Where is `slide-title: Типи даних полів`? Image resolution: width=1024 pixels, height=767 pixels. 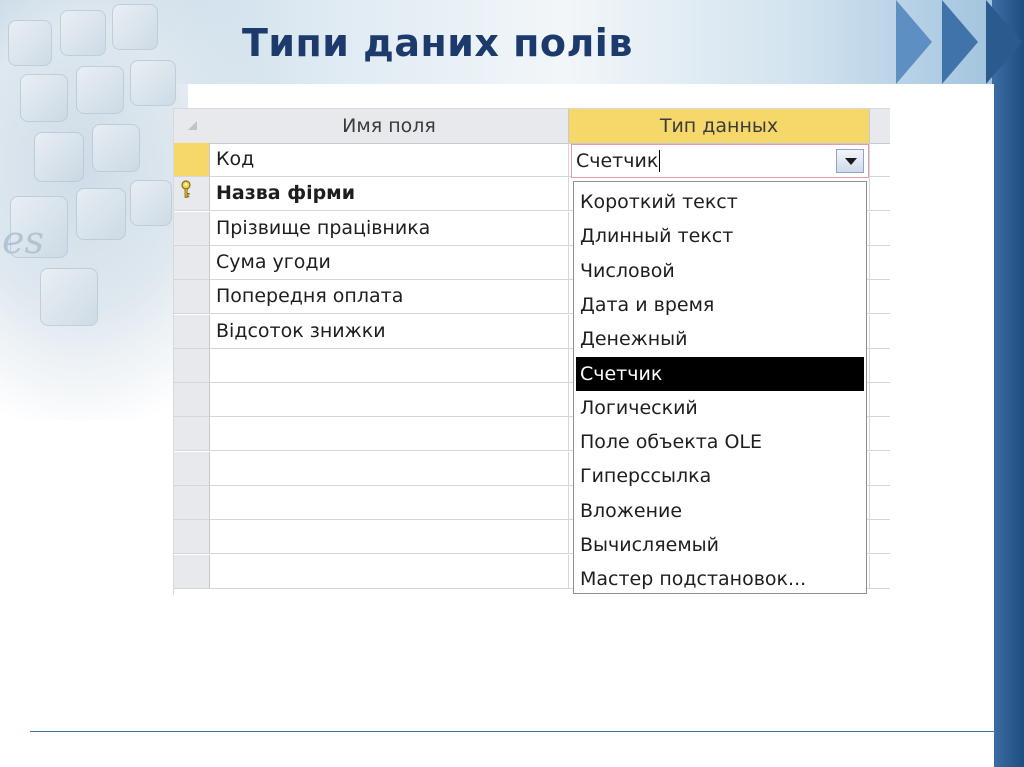 slide-title: Типи даних полів is located at coordinates (437, 43).